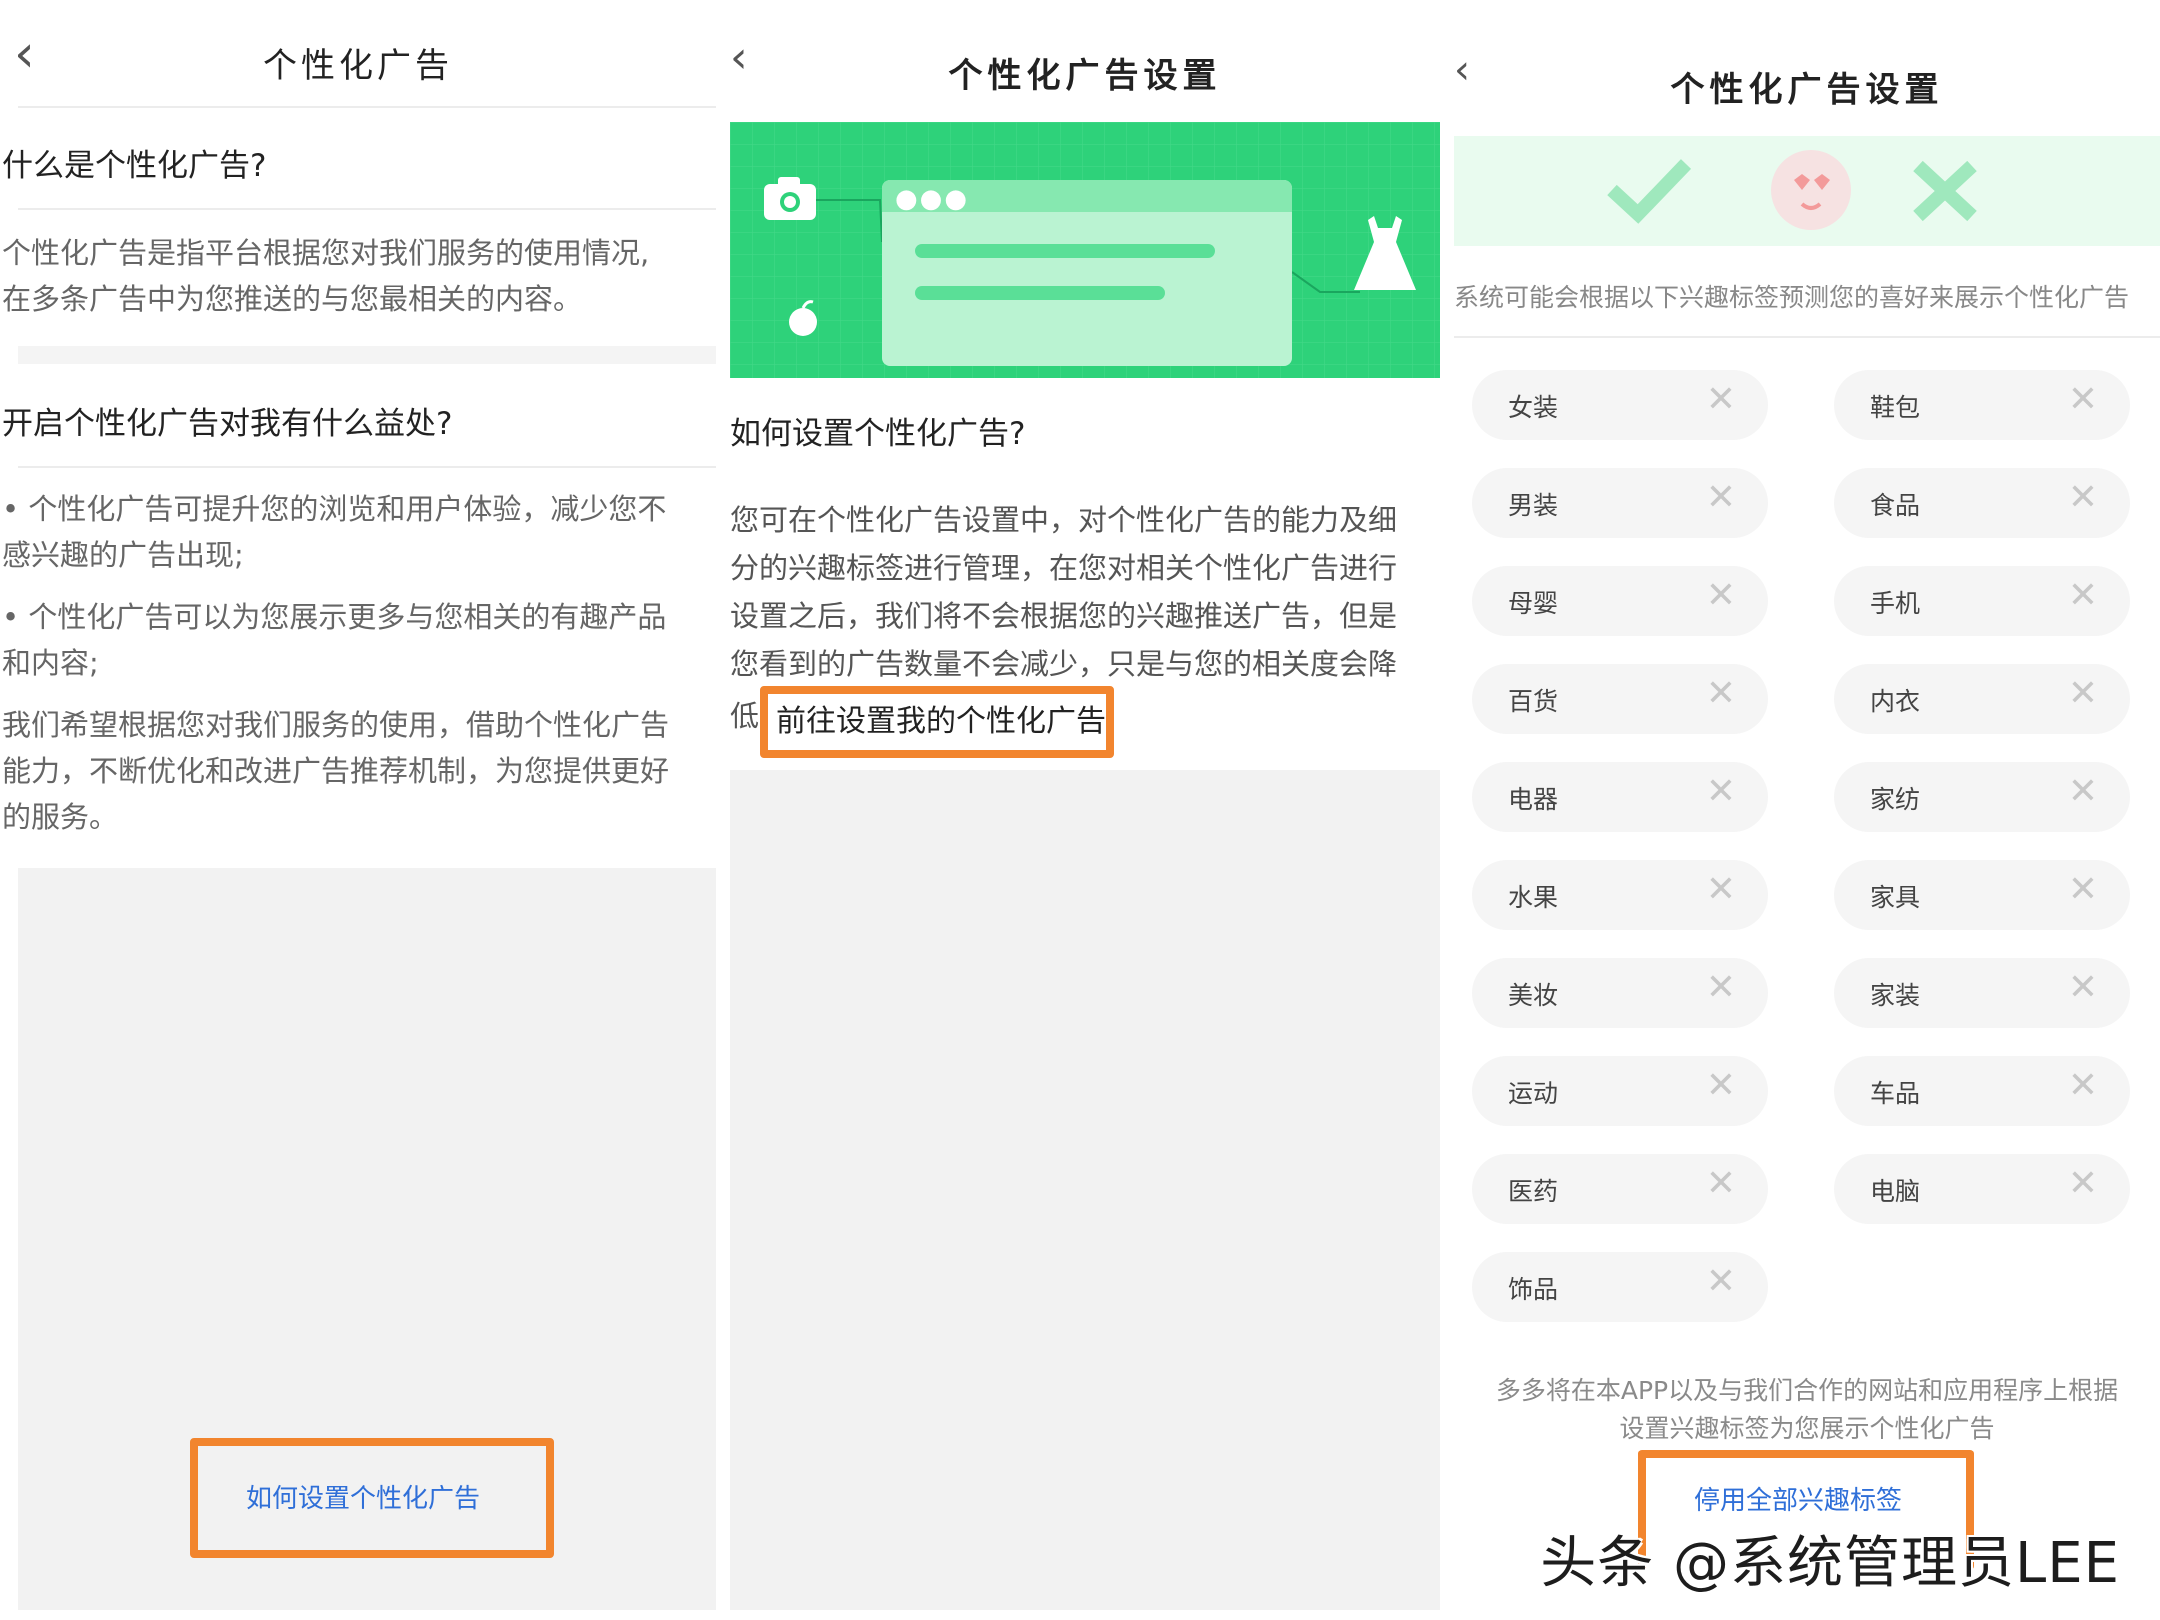 The image size is (2160, 1620). I want to click on interest-tag-label: 家具, so click(1895, 897).